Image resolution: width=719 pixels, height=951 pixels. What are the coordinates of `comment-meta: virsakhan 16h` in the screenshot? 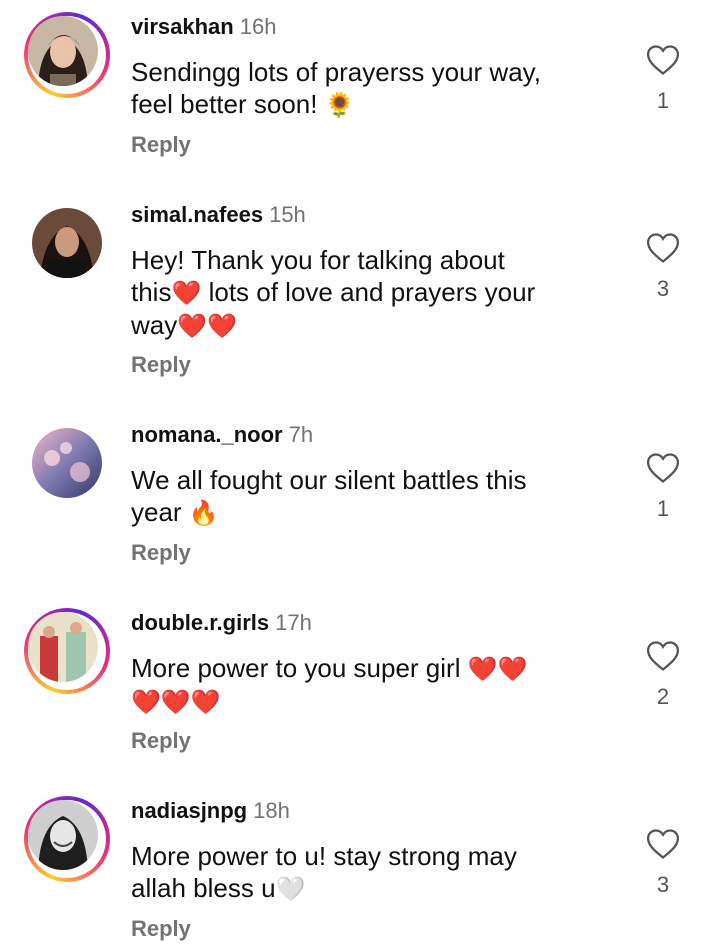 It's located at (203, 27).